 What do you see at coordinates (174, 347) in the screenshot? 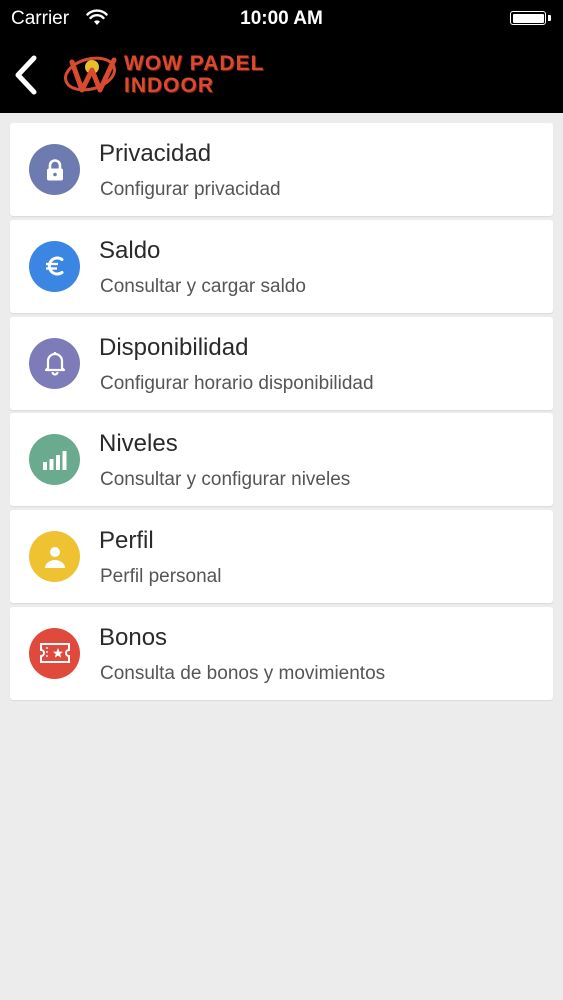
I see `menu-item-title: Disponibilidad` at bounding box center [174, 347].